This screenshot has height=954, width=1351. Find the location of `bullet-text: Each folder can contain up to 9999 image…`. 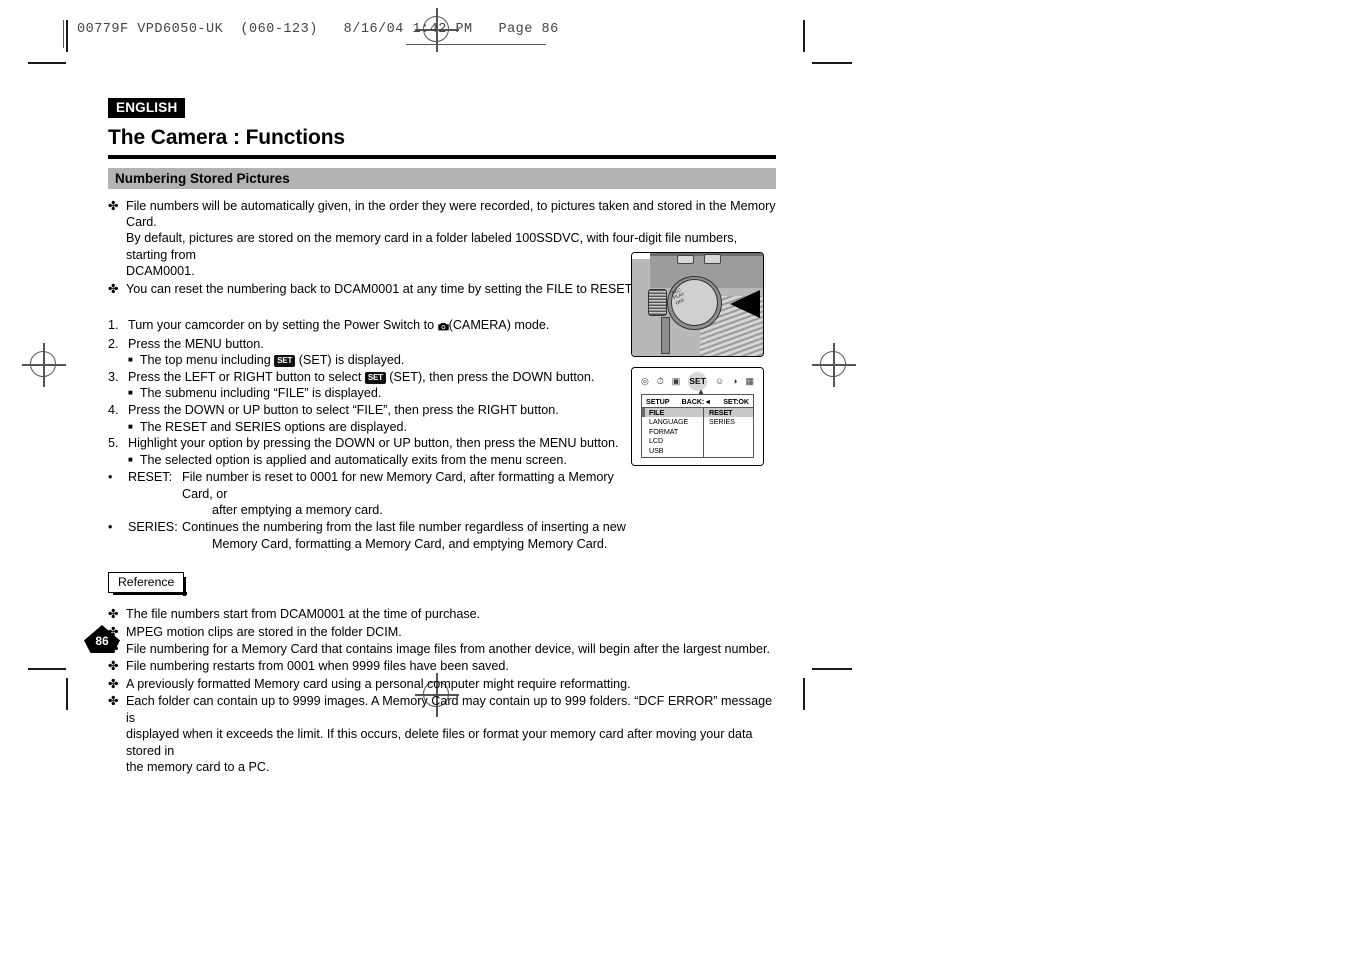

bullet-text: Each folder can contain up to 9999 image… is located at coordinates (451, 734).